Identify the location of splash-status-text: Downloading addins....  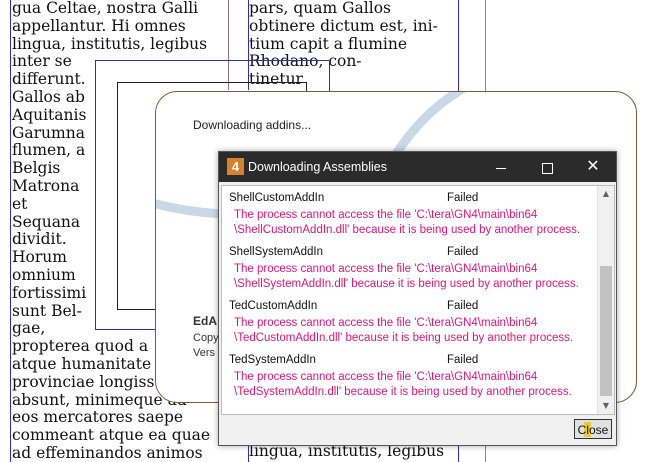
(252, 125).